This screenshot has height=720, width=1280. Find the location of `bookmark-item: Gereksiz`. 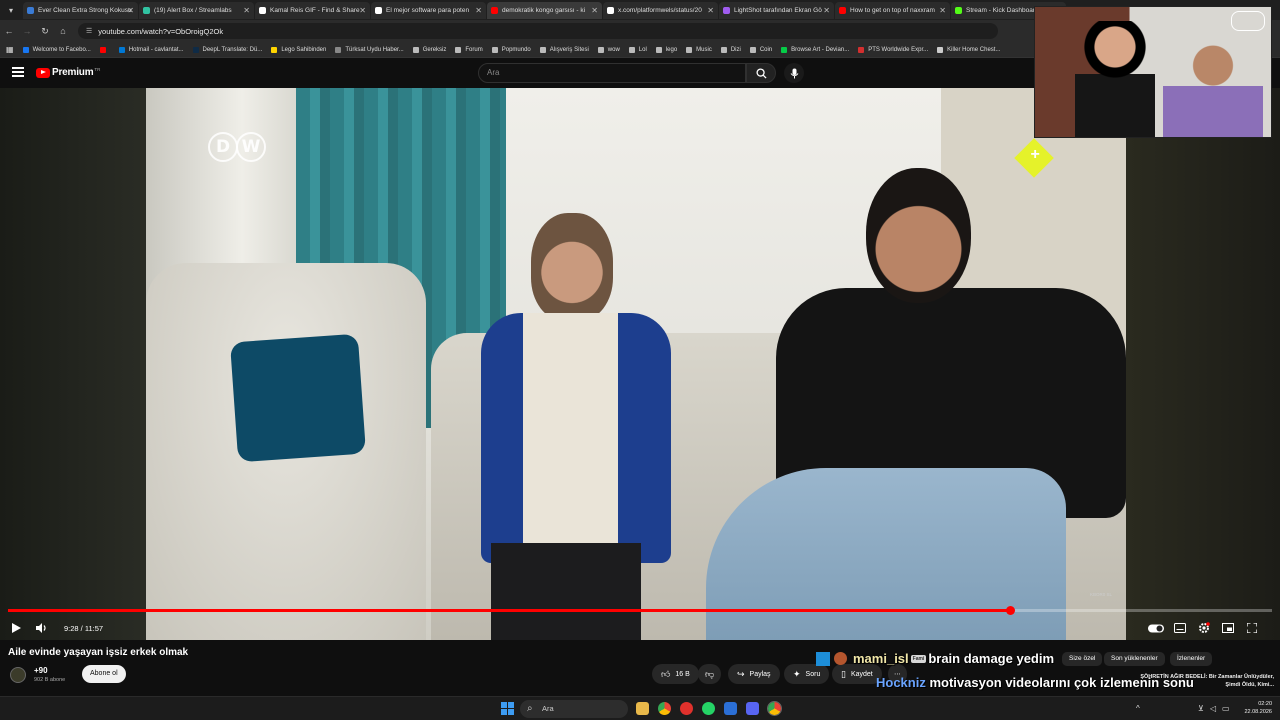

bookmark-item: Gereksiz is located at coordinates (429, 49).